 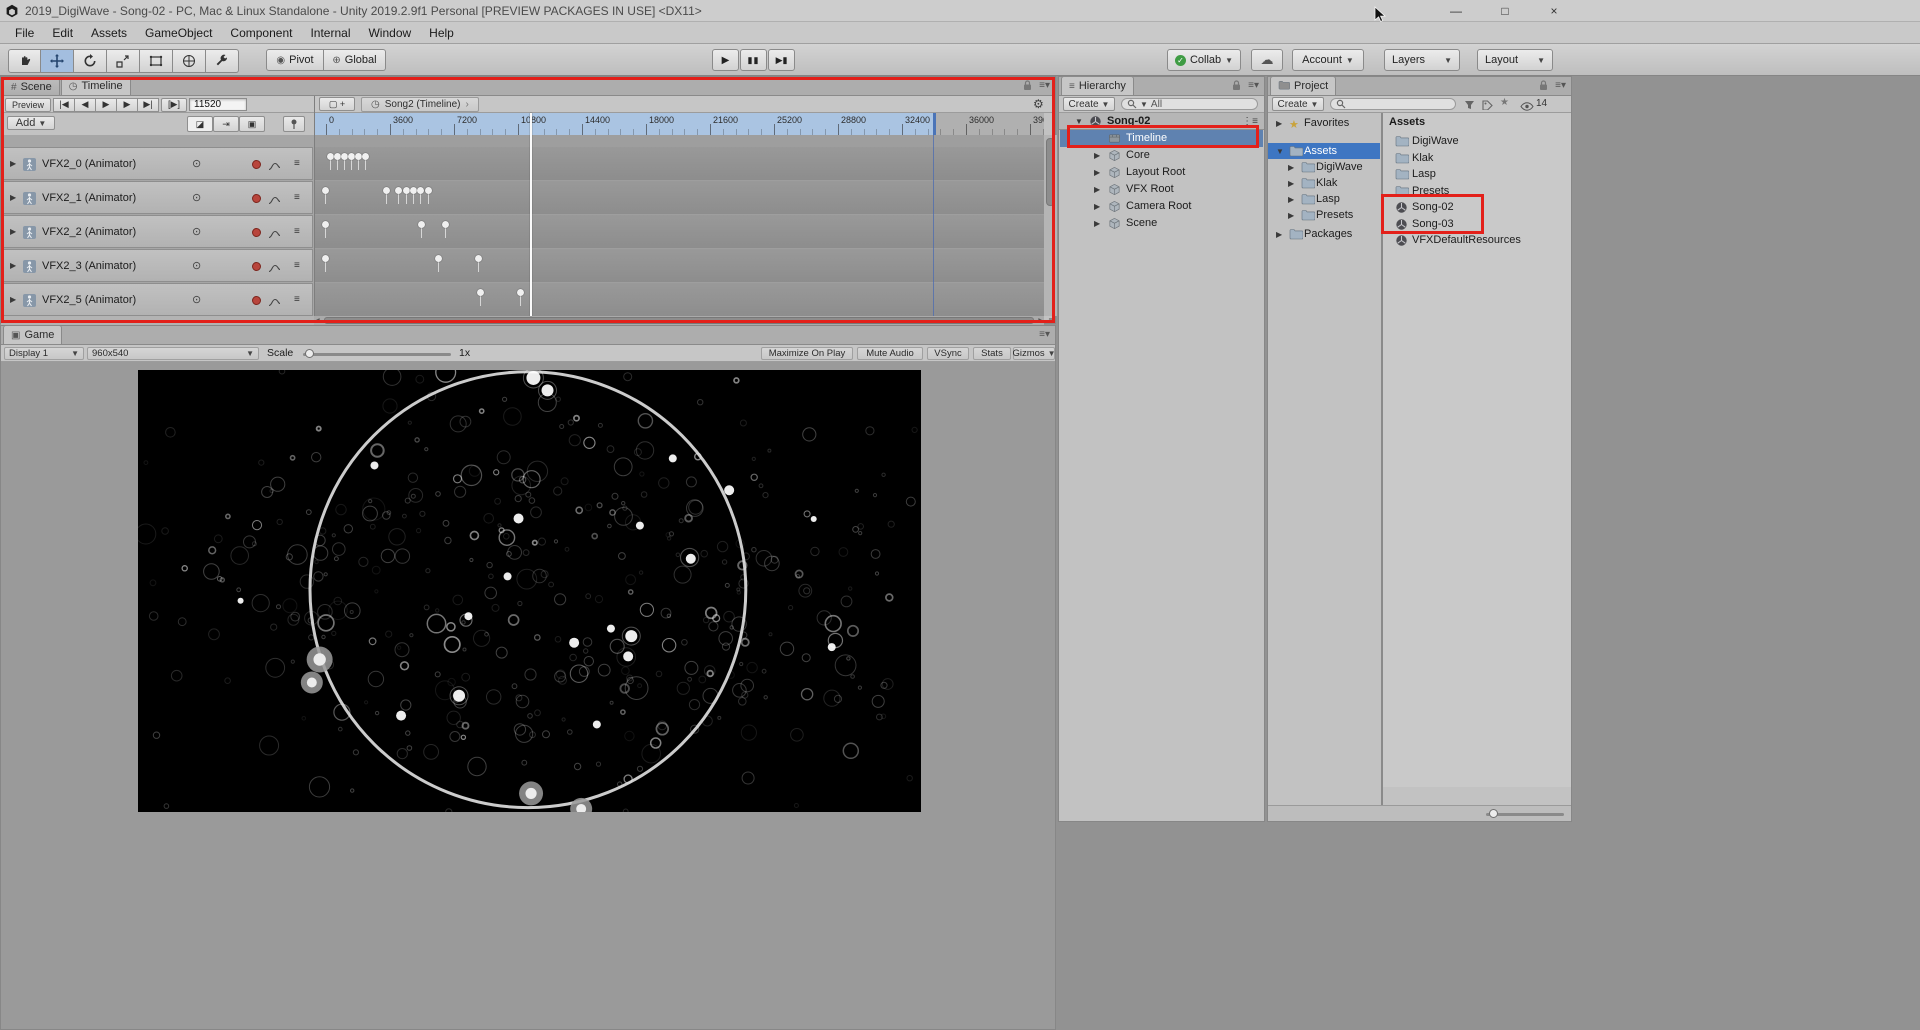 I want to click on project-item-klak: Klak, so click(x=1478, y=158).